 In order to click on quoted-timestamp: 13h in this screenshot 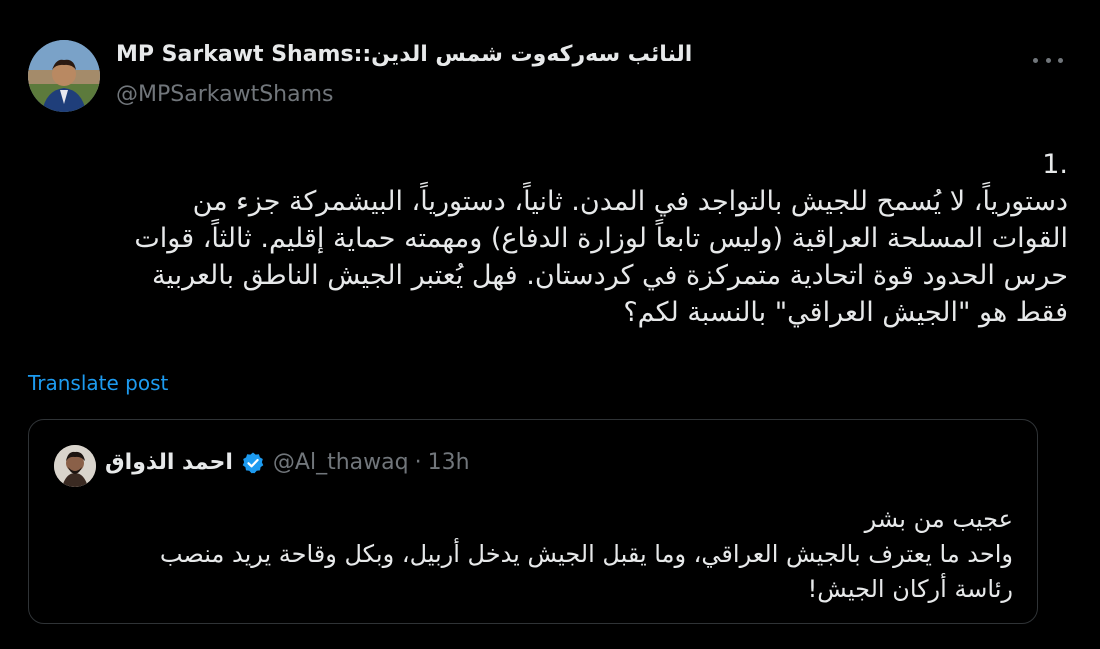, I will do `click(449, 462)`.